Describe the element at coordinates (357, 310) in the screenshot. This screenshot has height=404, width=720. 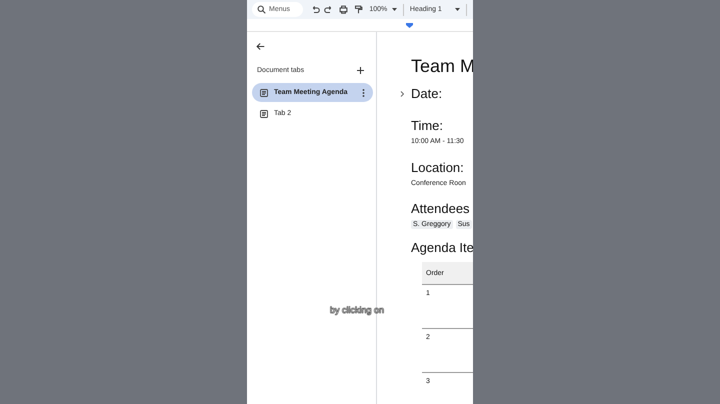
I see `video-caption: by clicking on` at that location.